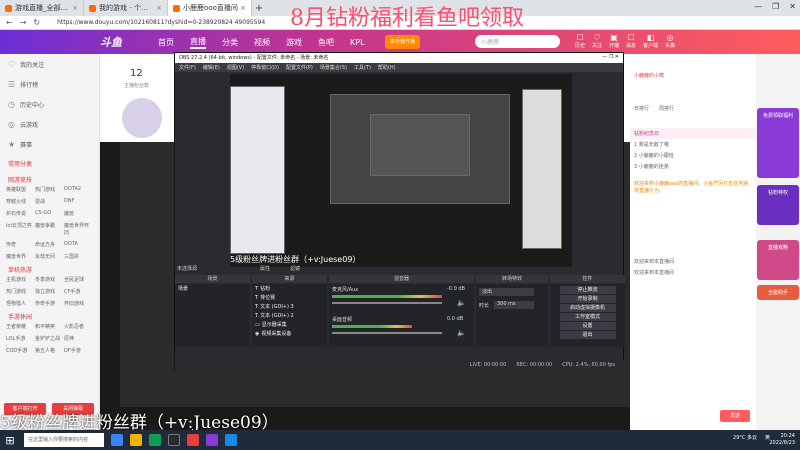 The width and height of the screenshot is (800, 450). Describe the element at coordinates (78, 326) in the screenshot. I see `category-link: 火影忍者` at that location.